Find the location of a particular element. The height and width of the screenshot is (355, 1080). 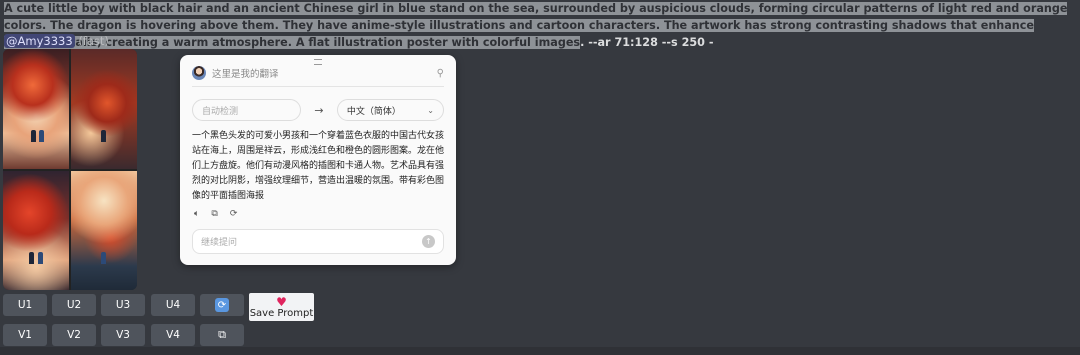

speaker-icon: 🔈︎ is located at coordinates (196, 214).